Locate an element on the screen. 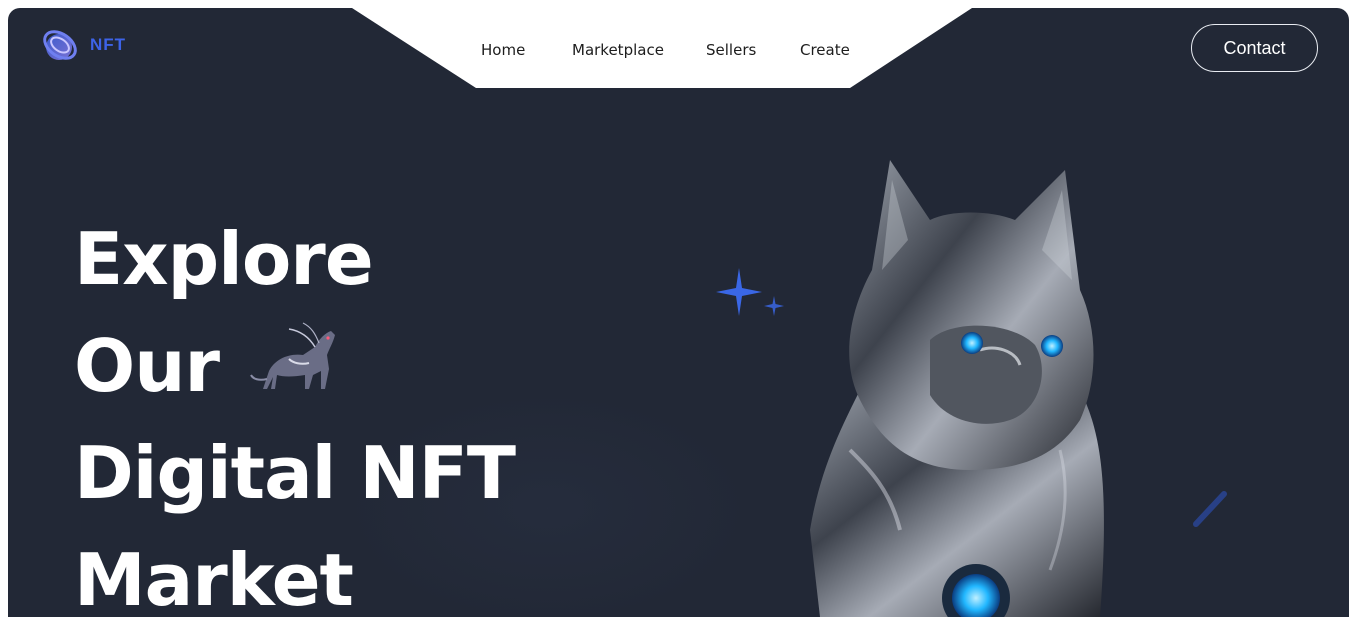 The image size is (1349, 617). hero-line-3: Digital NFT is located at coordinates (295, 473).